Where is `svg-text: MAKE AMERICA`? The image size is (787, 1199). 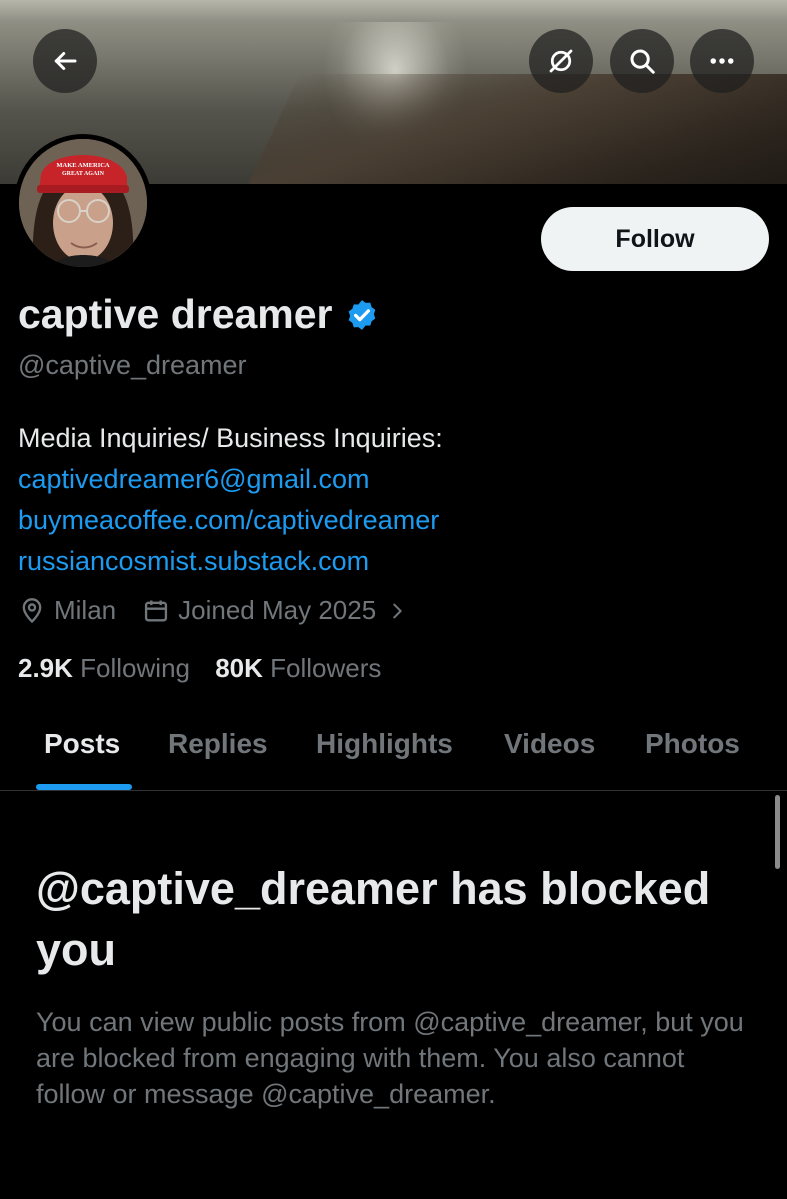
svg-text: MAKE AMERICA is located at coordinates (83, 165).